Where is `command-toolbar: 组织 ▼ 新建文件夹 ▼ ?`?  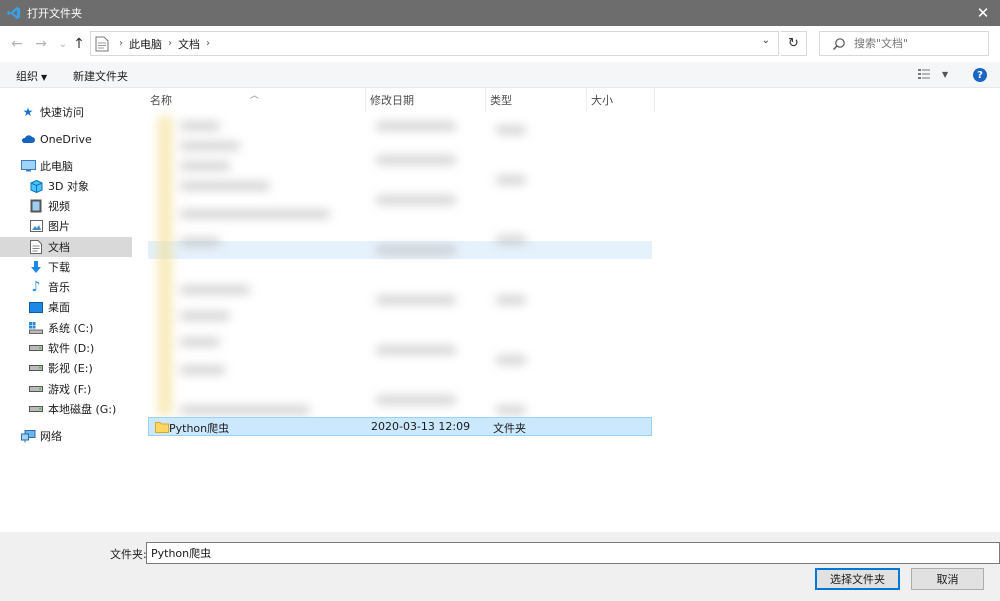
command-toolbar: 组织 ▼ 新建文件夹 ▼ ? is located at coordinates (500, 75).